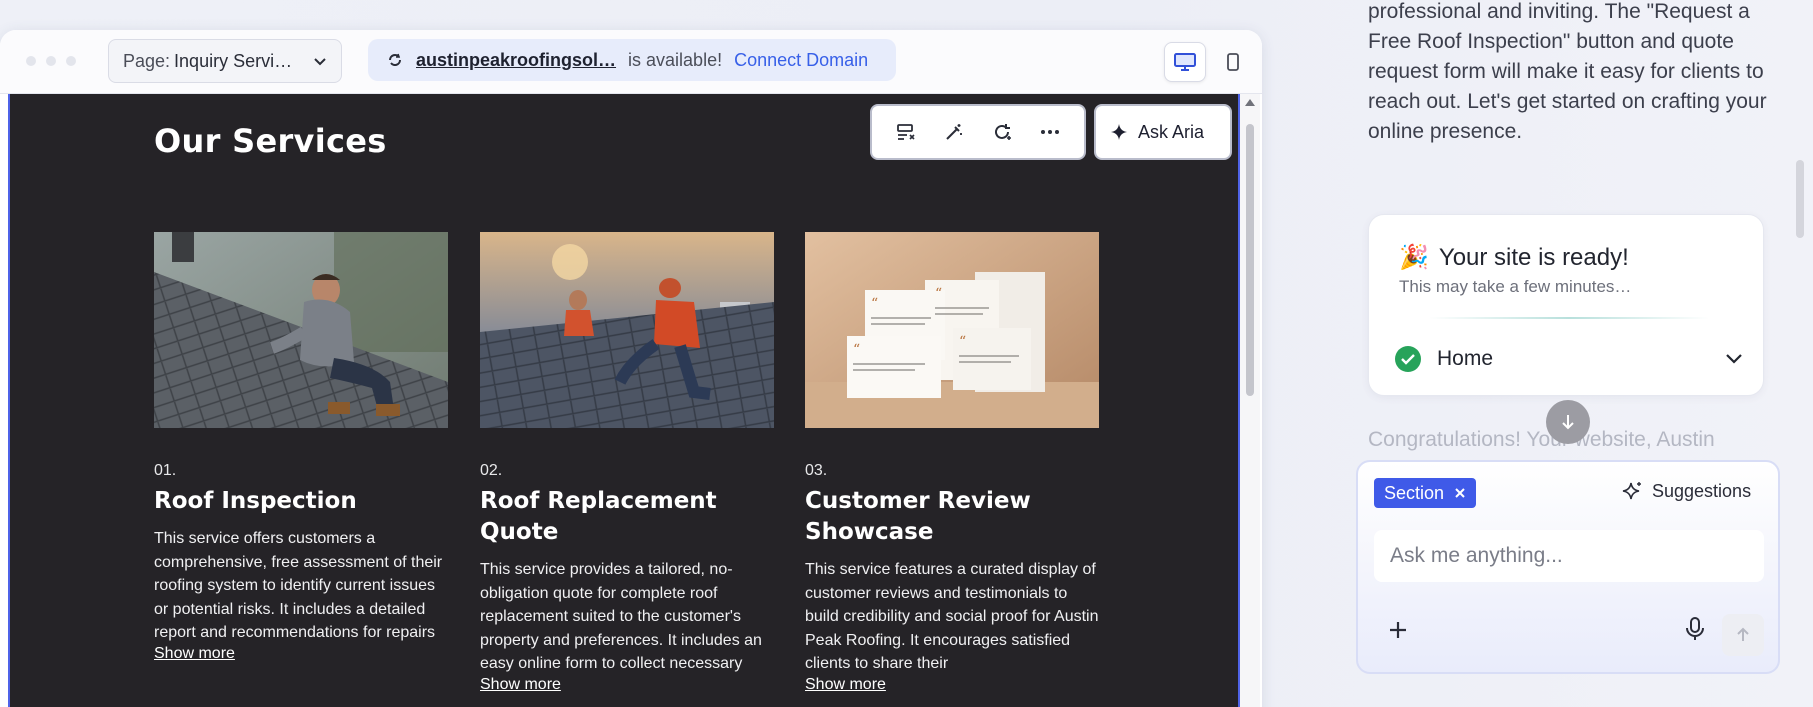 The image size is (1813, 707). I want to click on service-image-customer-reviews: “ “ “ “, so click(952, 330).